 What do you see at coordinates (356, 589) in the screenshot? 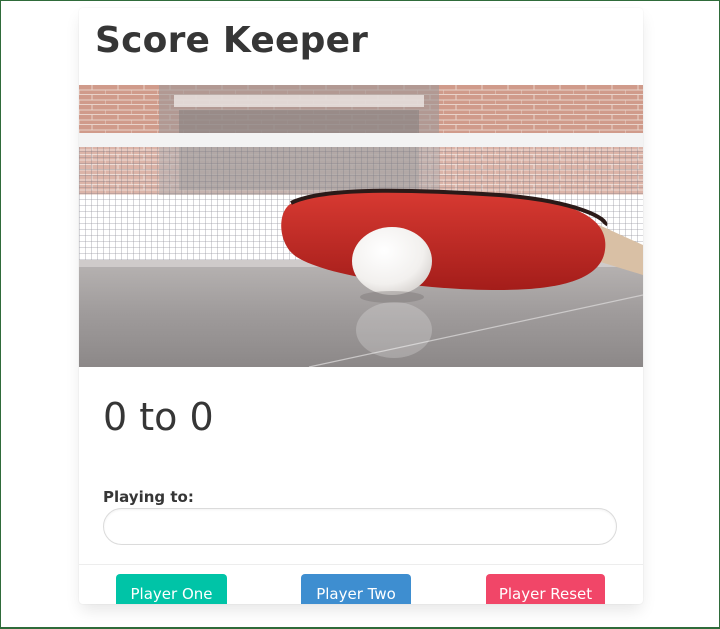
I see `player-two-button: Player Two` at bounding box center [356, 589].